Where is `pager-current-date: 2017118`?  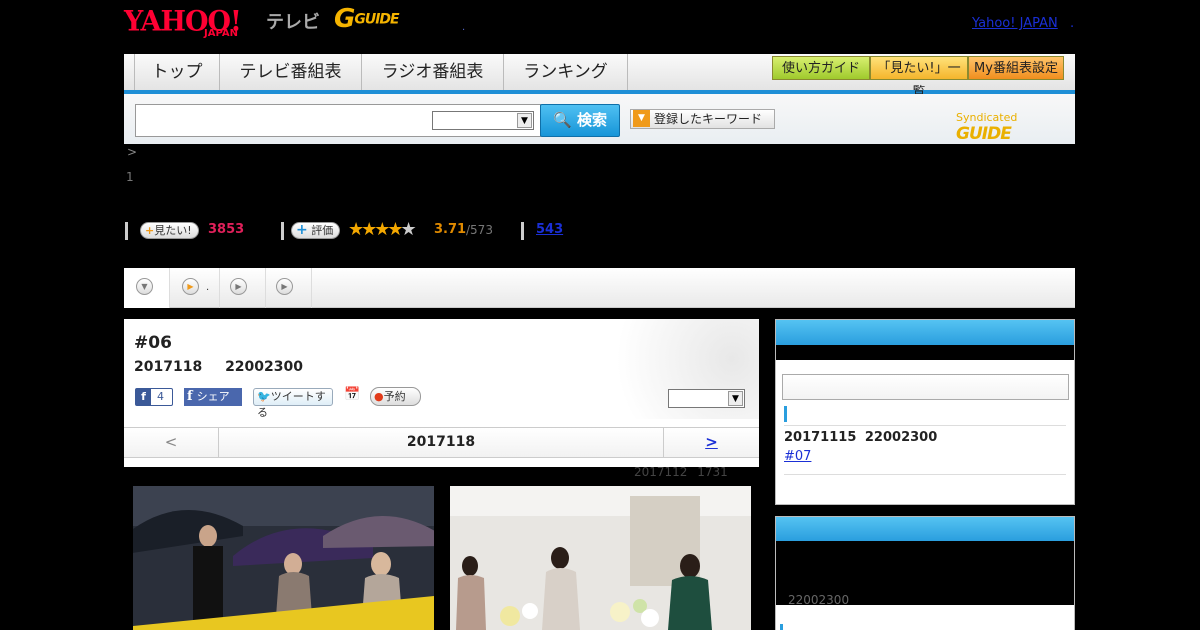
pager-current-date: 2017118 is located at coordinates (441, 442).